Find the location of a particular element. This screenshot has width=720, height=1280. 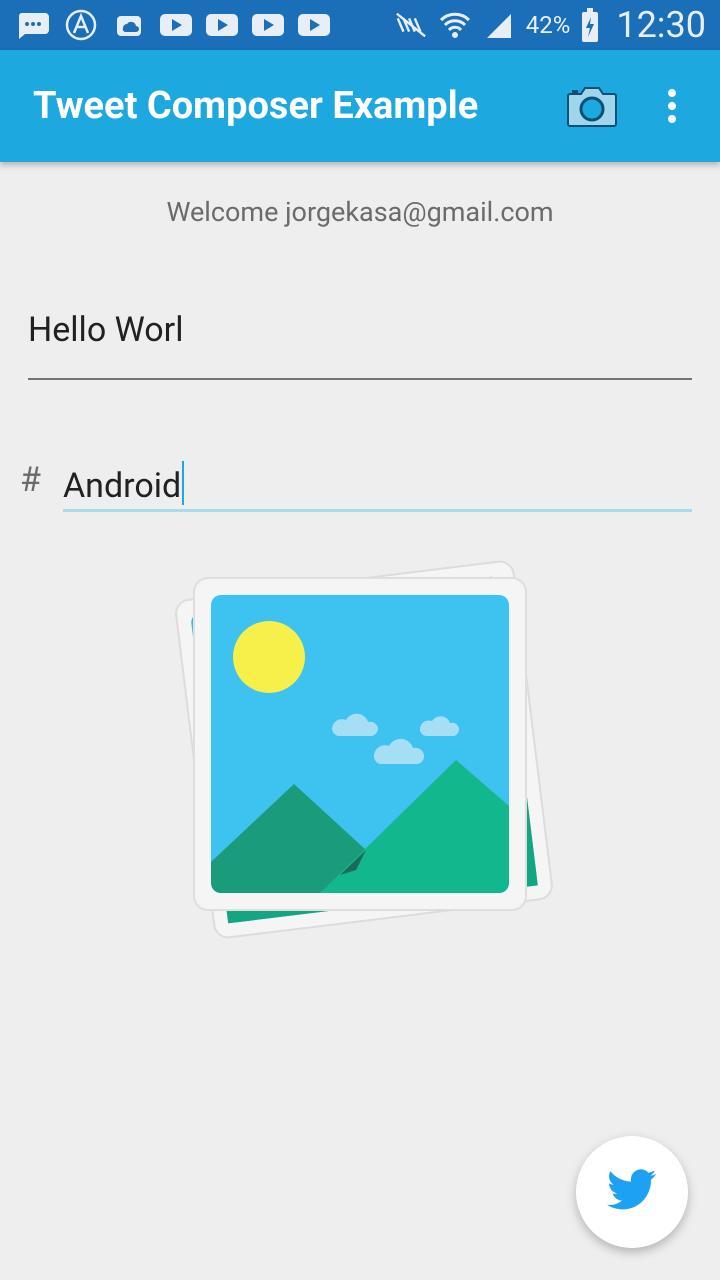

welcome-text: Welcome jorgekasa@gmail.com is located at coordinates (360, 212).